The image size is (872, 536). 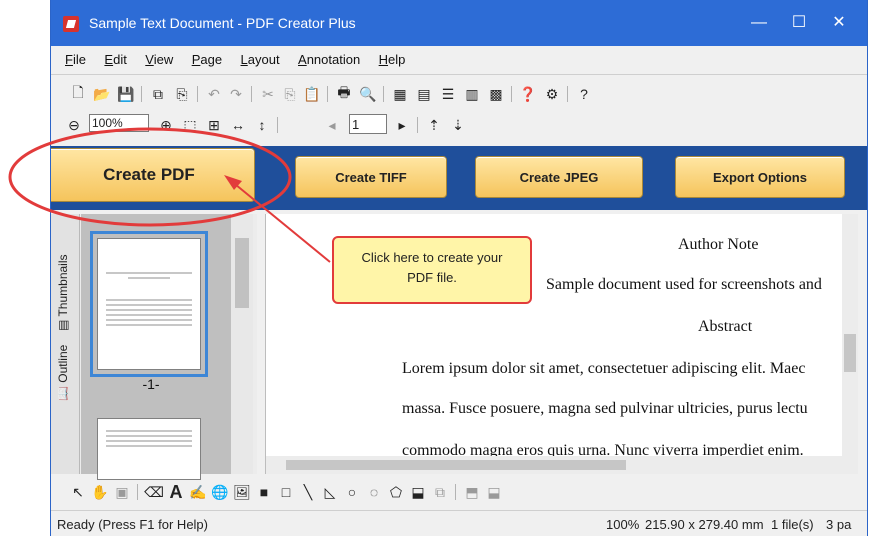 I want to click on undo-icon: ↶, so click(x=214, y=94).